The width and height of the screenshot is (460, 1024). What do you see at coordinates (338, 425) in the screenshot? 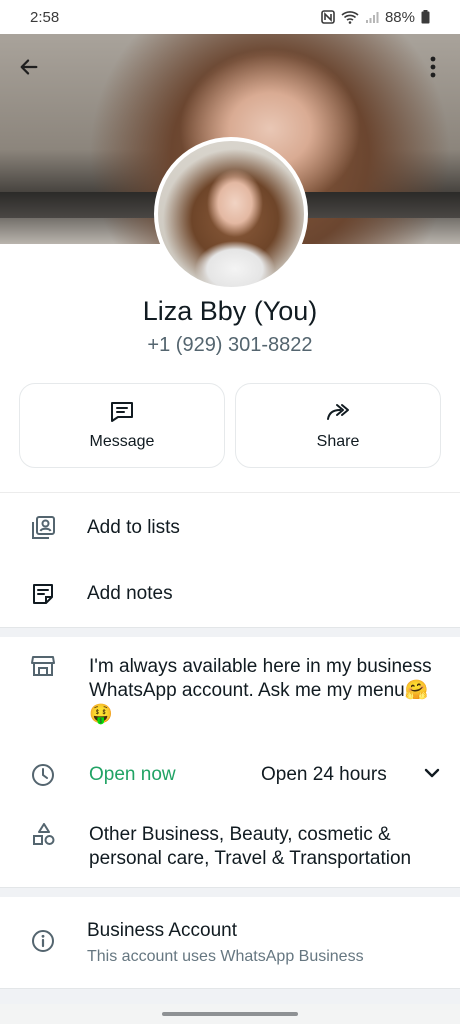
I see `share-button: Share` at bounding box center [338, 425].